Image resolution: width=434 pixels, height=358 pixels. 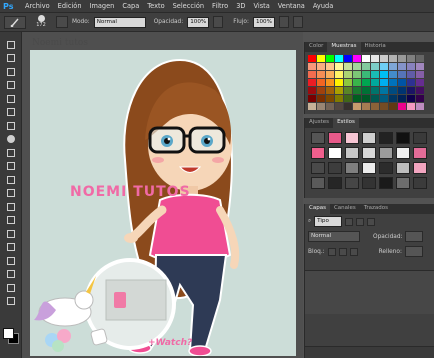 I want to click on brush-size-picker: 172, so click(x=41, y=22).